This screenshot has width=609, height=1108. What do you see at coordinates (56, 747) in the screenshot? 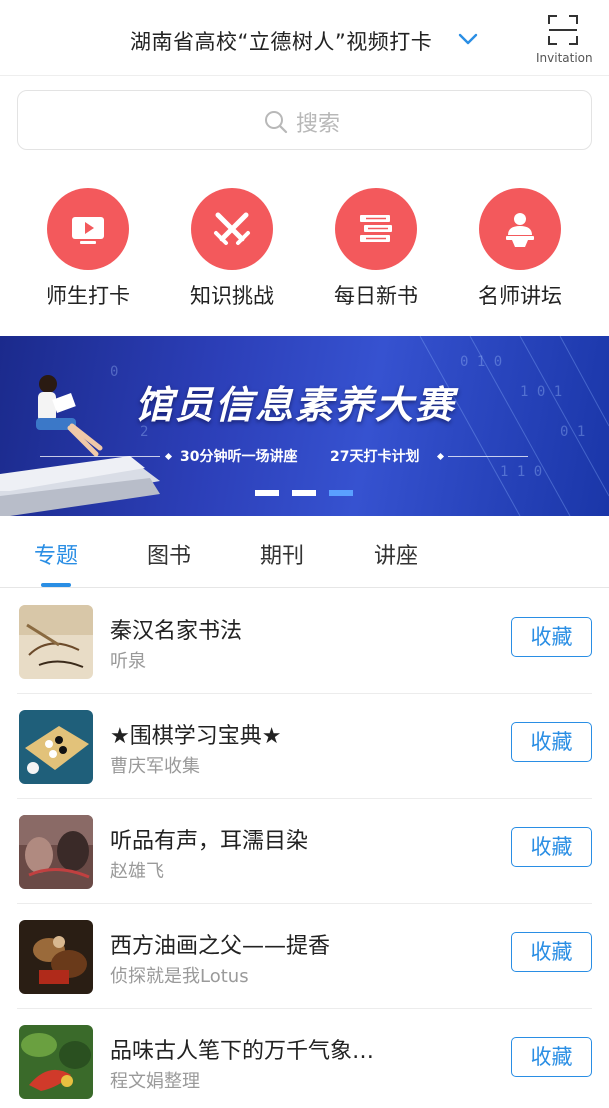
I see `go-board-thumbnail` at bounding box center [56, 747].